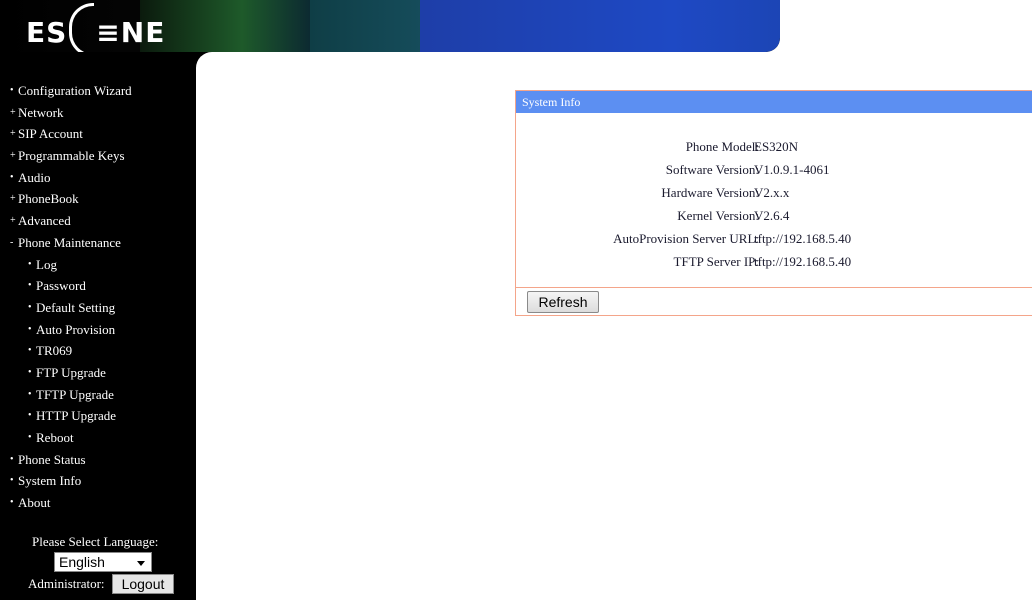  What do you see at coordinates (370, 26) in the screenshot?
I see `header-teal-band` at bounding box center [370, 26].